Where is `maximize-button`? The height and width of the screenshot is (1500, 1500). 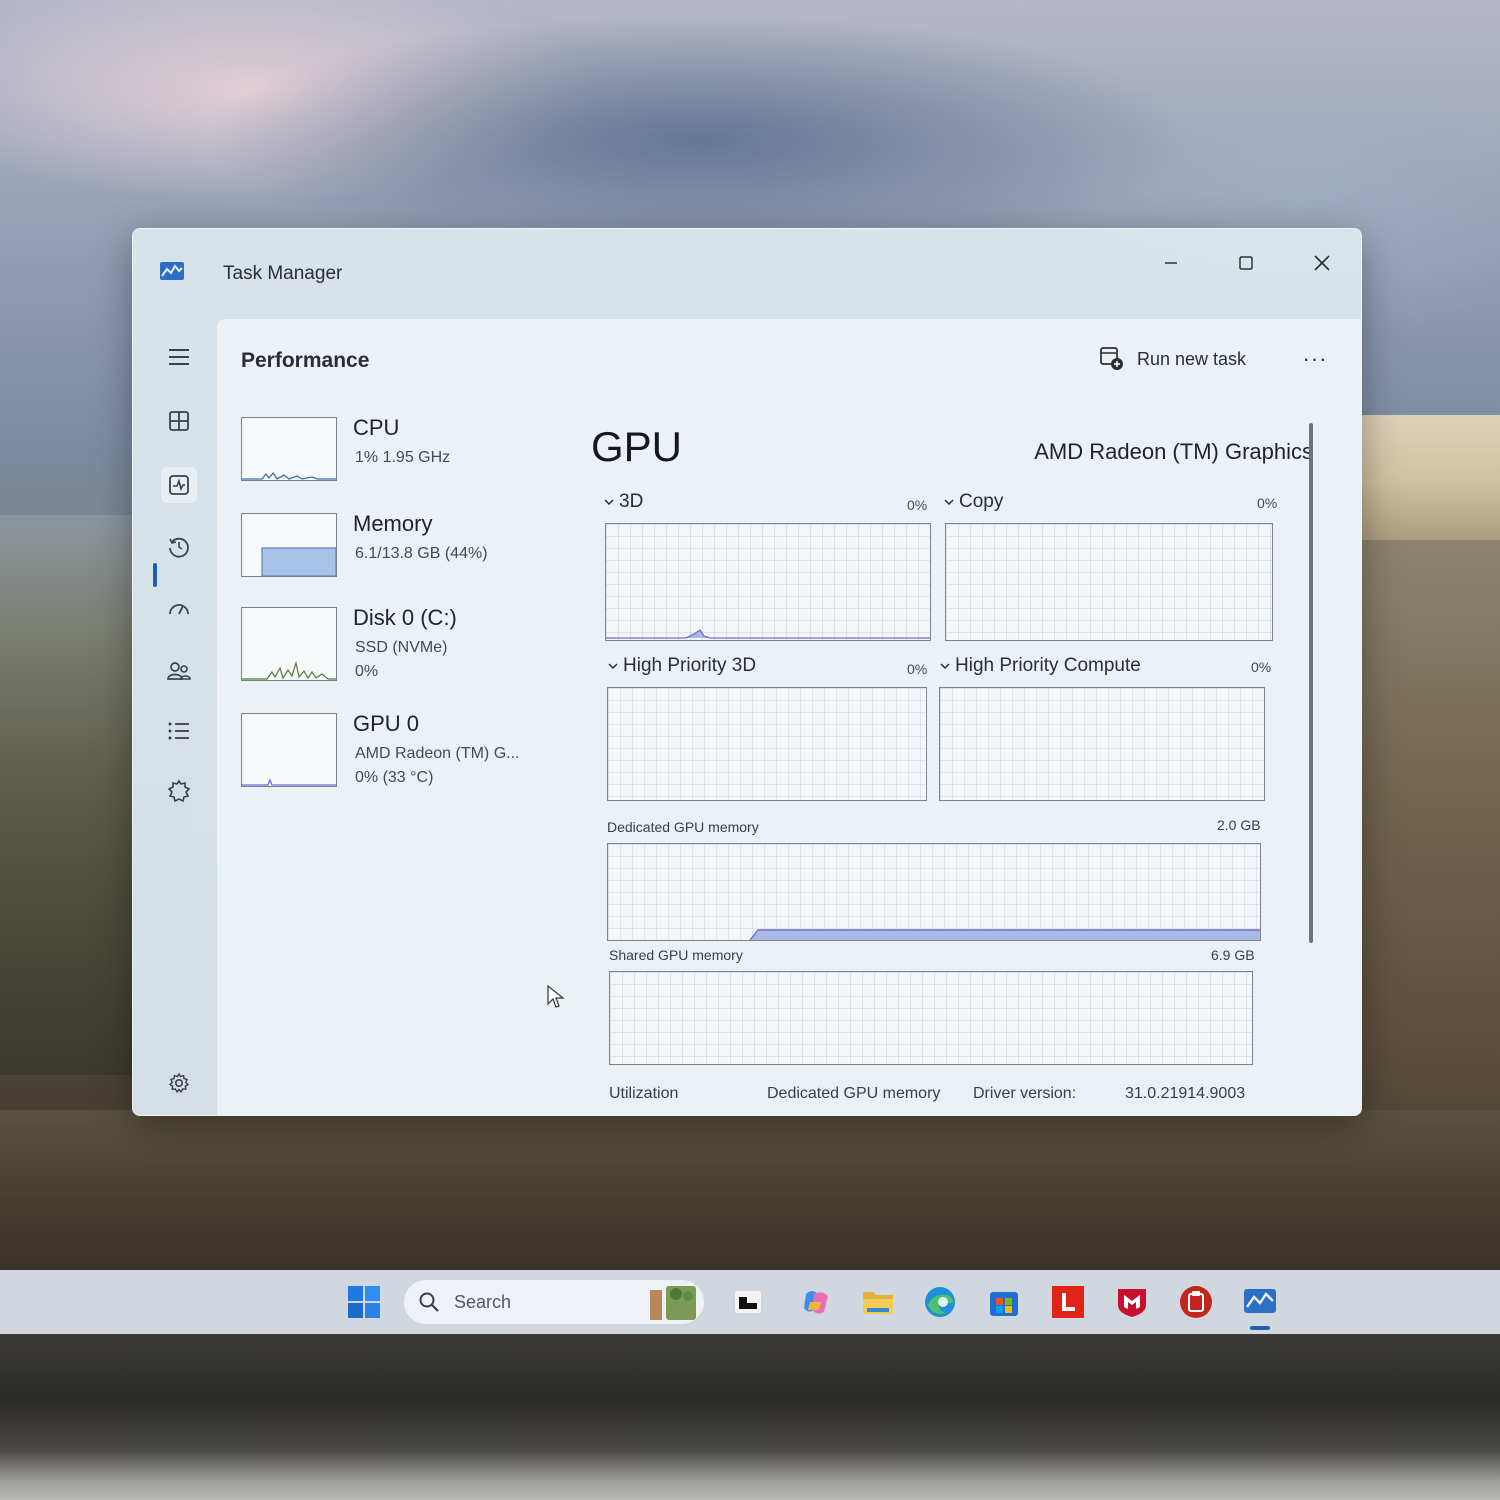
maximize-button is located at coordinates (1246, 263).